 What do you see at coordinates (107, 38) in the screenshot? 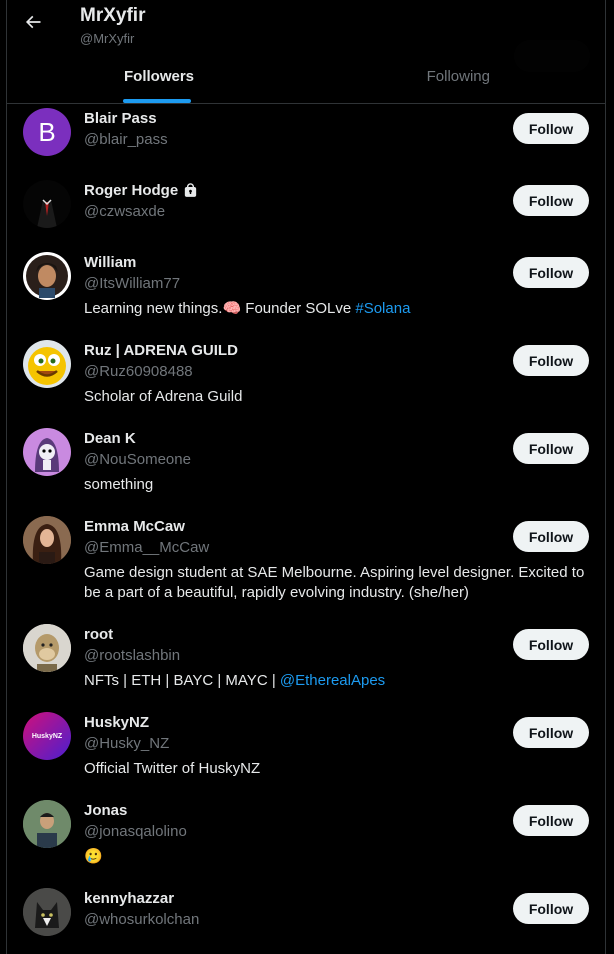
I see `page-subtitle-handle: @MrXyfir` at bounding box center [107, 38].